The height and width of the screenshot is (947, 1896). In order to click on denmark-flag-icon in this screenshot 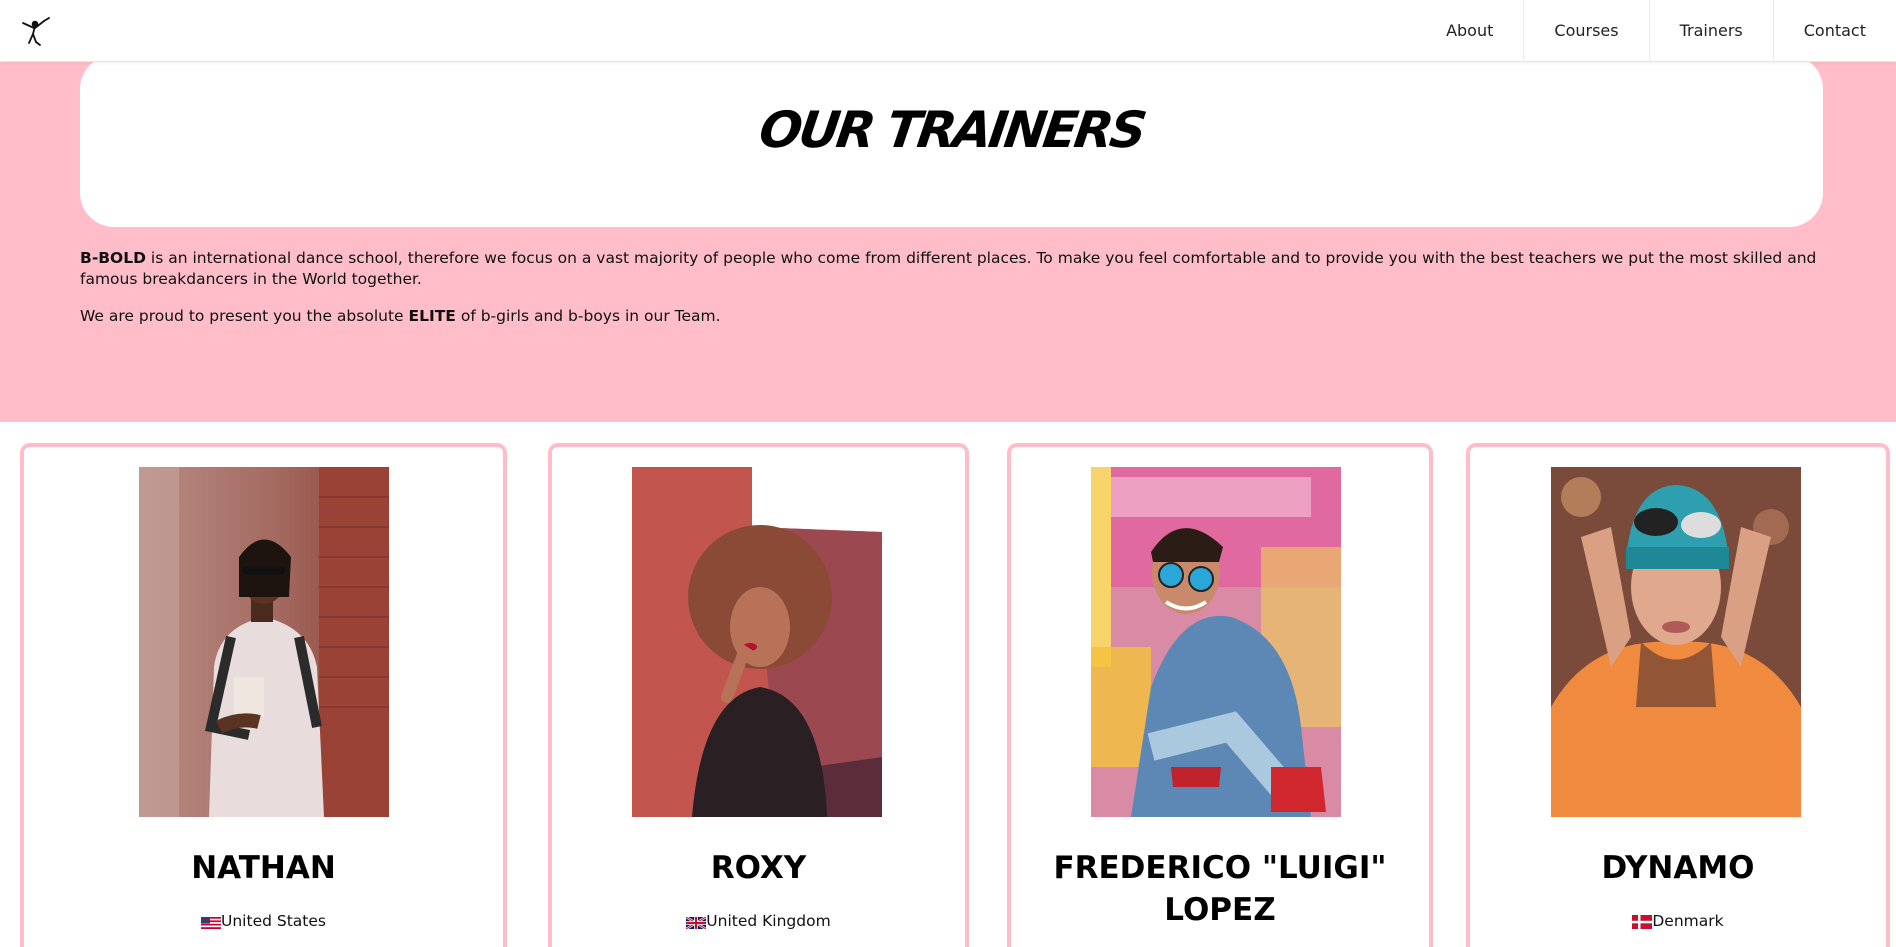, I will do `click(1642, 922)`.